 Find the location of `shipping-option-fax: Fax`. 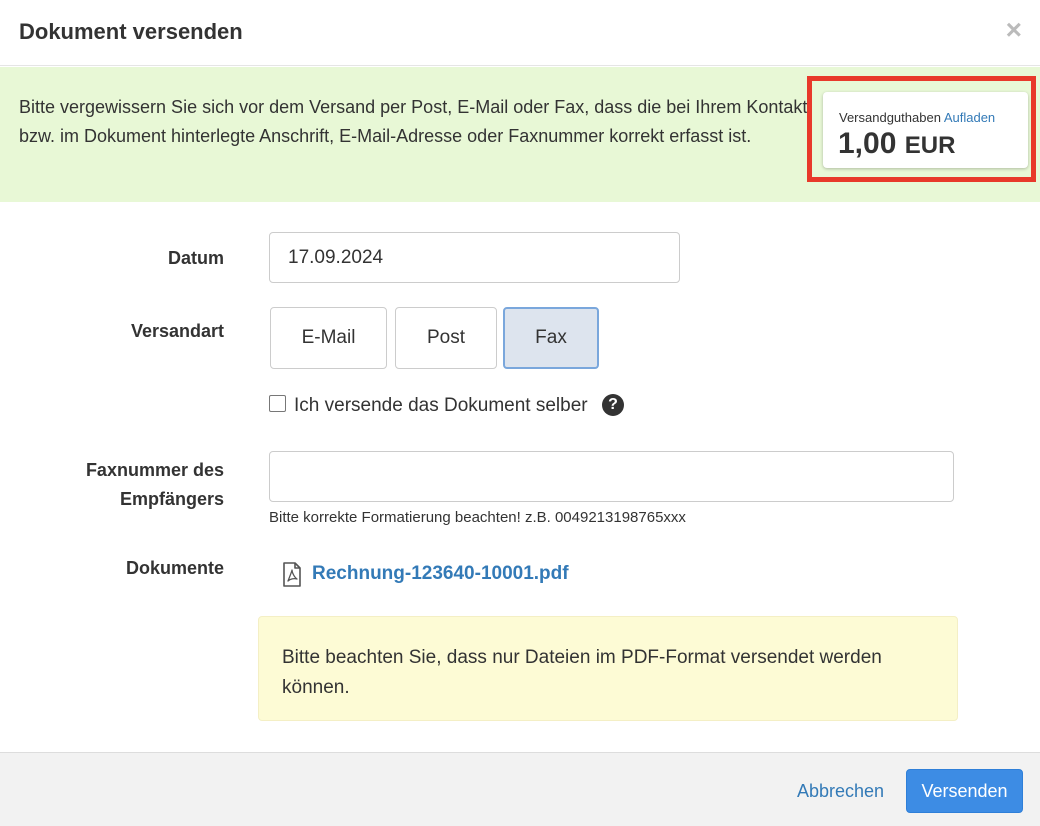

shipping-option-fax: Fax is located at coordinates (551, 338).